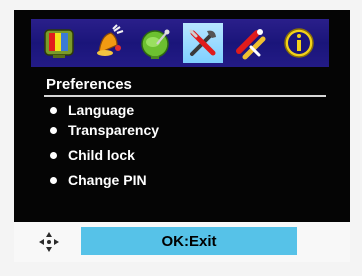 Image resolution: width=362 pixels, height=276 pixels. I want to click on section-title: Preferences, so click(89, 84).